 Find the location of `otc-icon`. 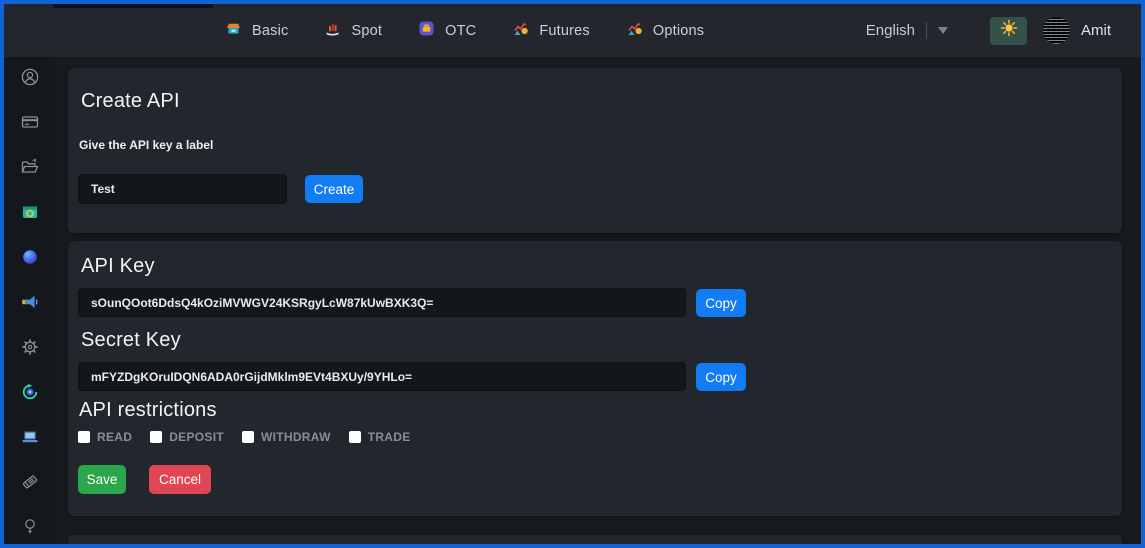

otc-icon is located at coordinates (426, 31).